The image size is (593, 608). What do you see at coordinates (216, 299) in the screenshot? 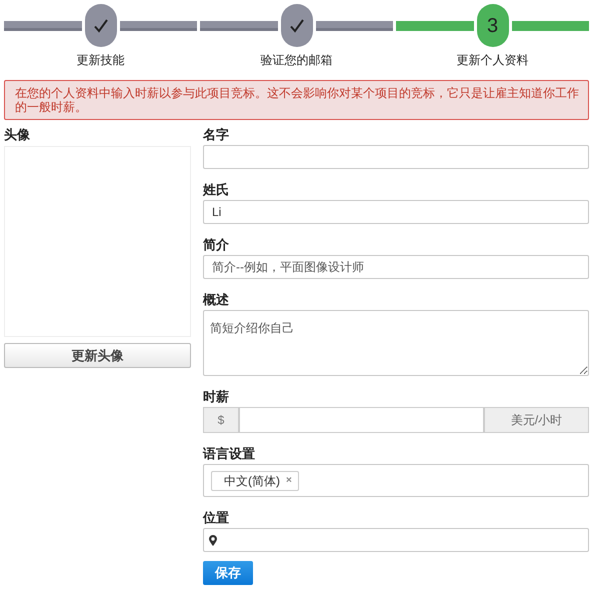
I see `field-label: 概述` at bounding box center [216, 299].